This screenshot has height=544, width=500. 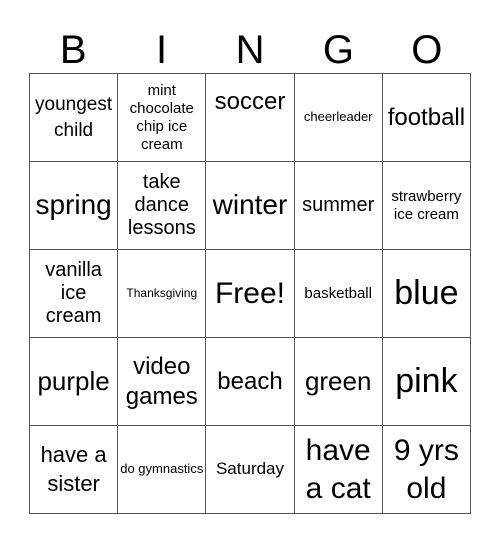 What do you see at coordinates (74, 118) in the screenshot?
I see `bingo-cell: youngest child` at bounding box center [74, 118].